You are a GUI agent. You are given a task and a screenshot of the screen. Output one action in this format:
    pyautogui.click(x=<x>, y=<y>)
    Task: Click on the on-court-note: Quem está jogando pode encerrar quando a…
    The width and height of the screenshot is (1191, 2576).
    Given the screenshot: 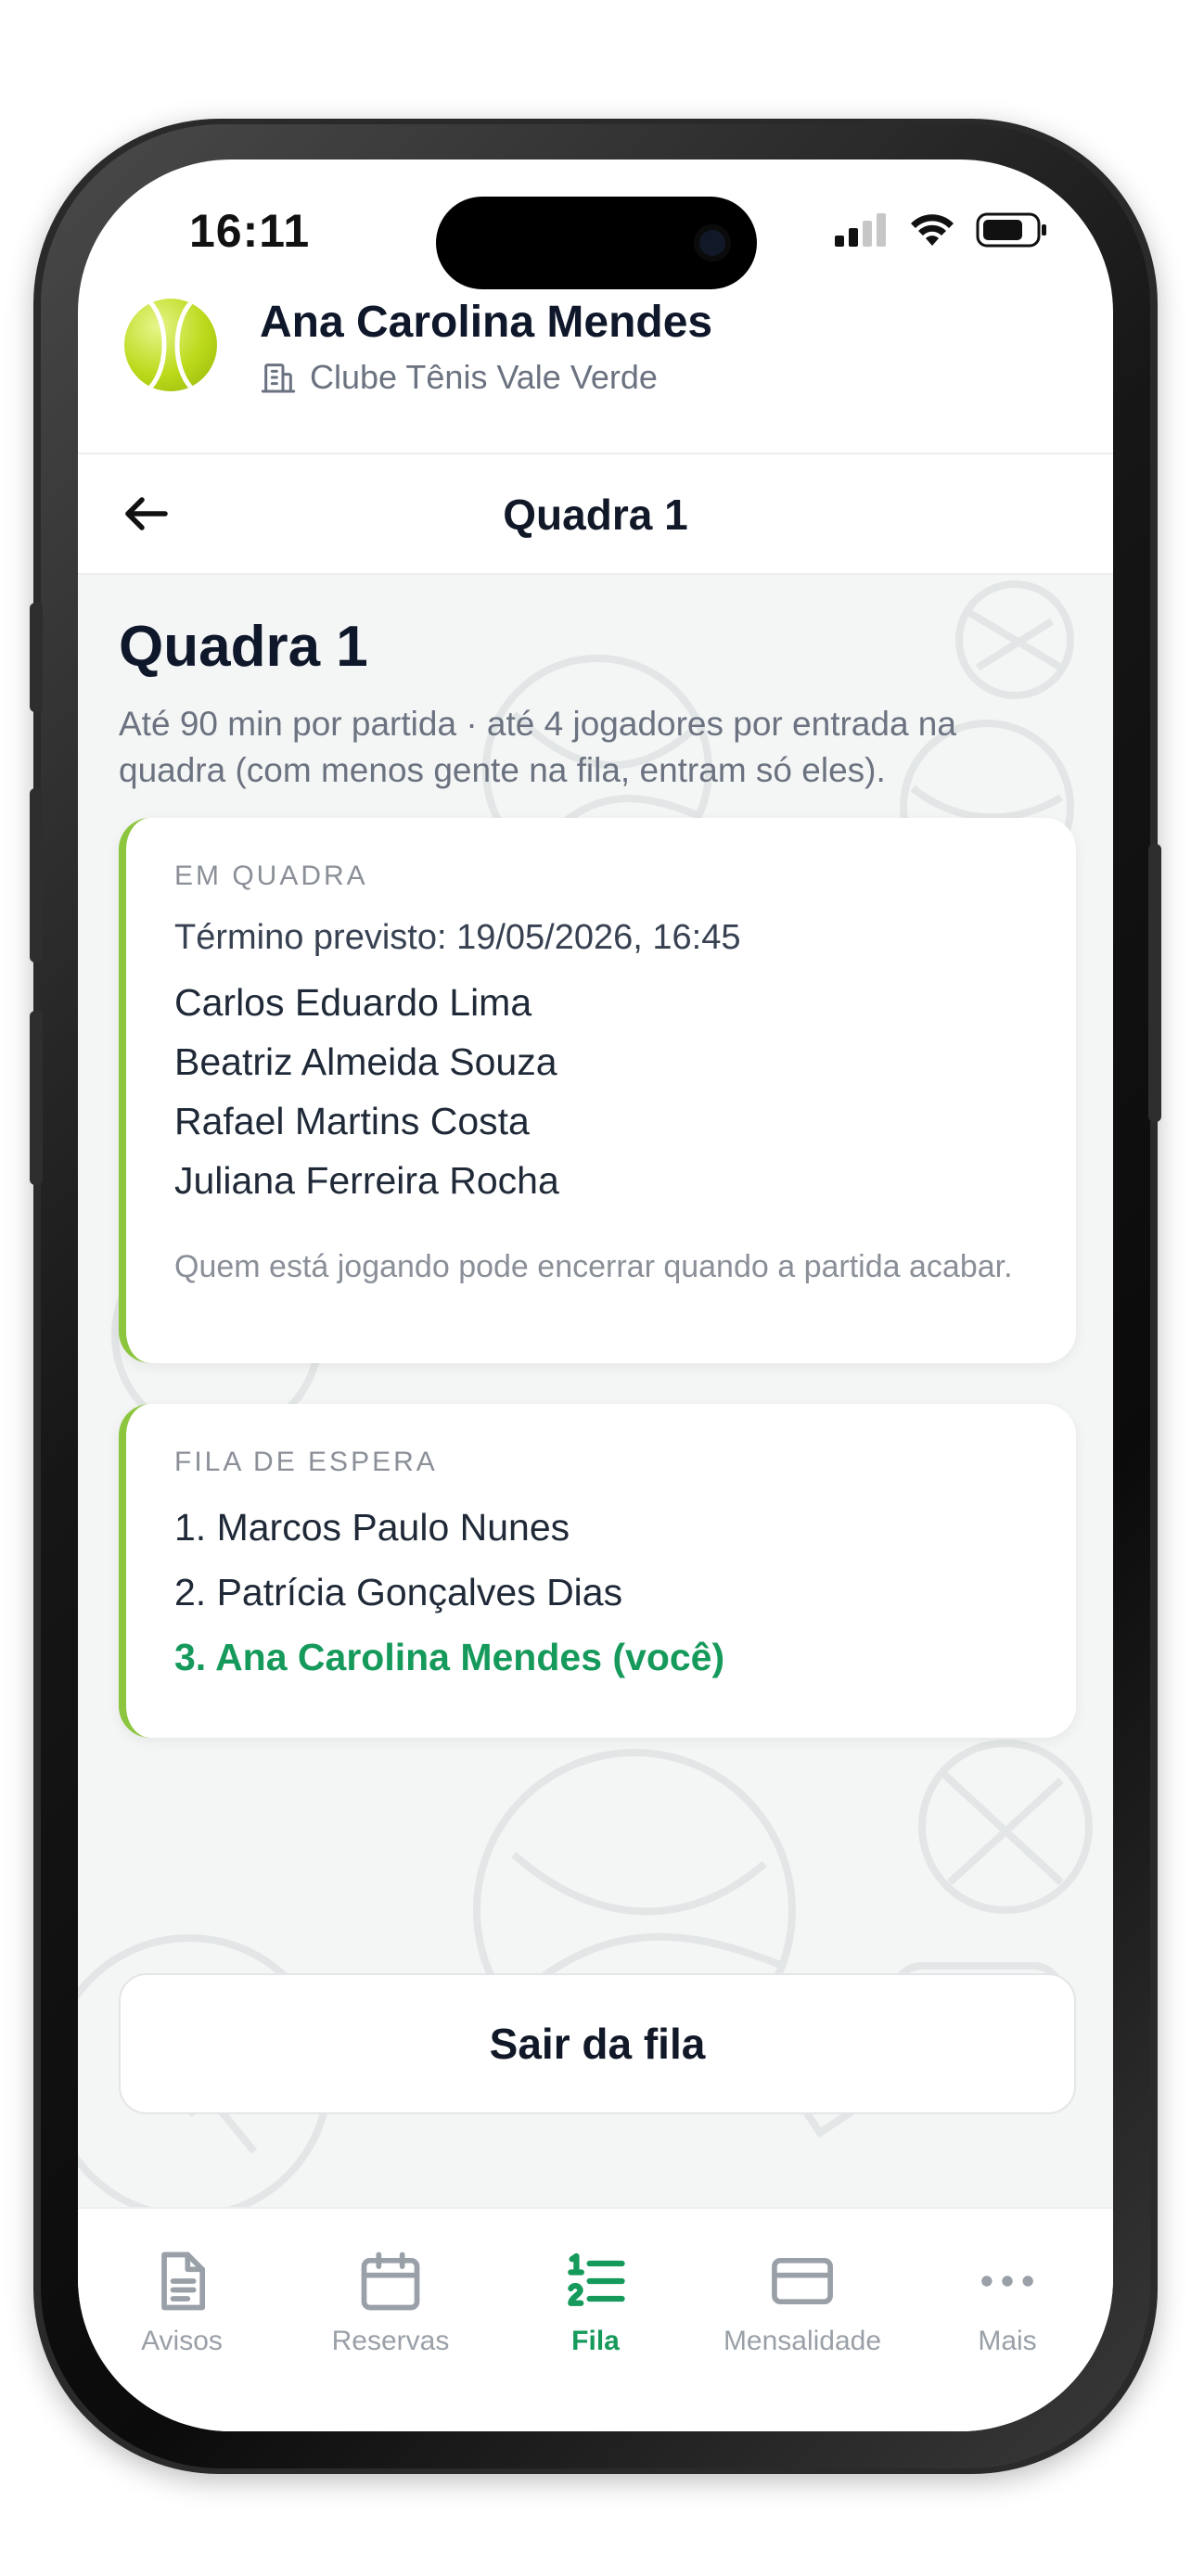 What is the action you would take?
    pyautogui.click(x=593, y=1266)
    